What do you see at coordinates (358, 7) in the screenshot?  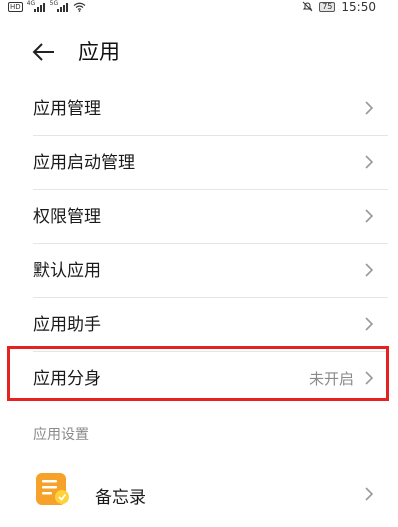 I see `status-time: 15:50` at bounding box center [358, 7].